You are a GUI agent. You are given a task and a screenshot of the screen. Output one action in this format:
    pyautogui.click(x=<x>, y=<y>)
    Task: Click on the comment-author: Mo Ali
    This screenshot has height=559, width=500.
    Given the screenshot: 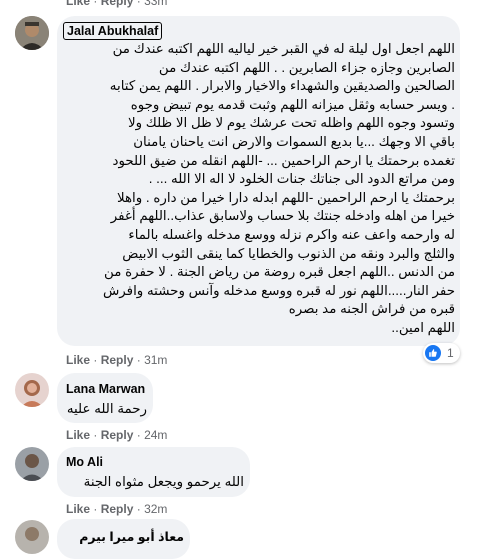 What is the action you would take?
    pyautogui.click(x=84, y=462)
    